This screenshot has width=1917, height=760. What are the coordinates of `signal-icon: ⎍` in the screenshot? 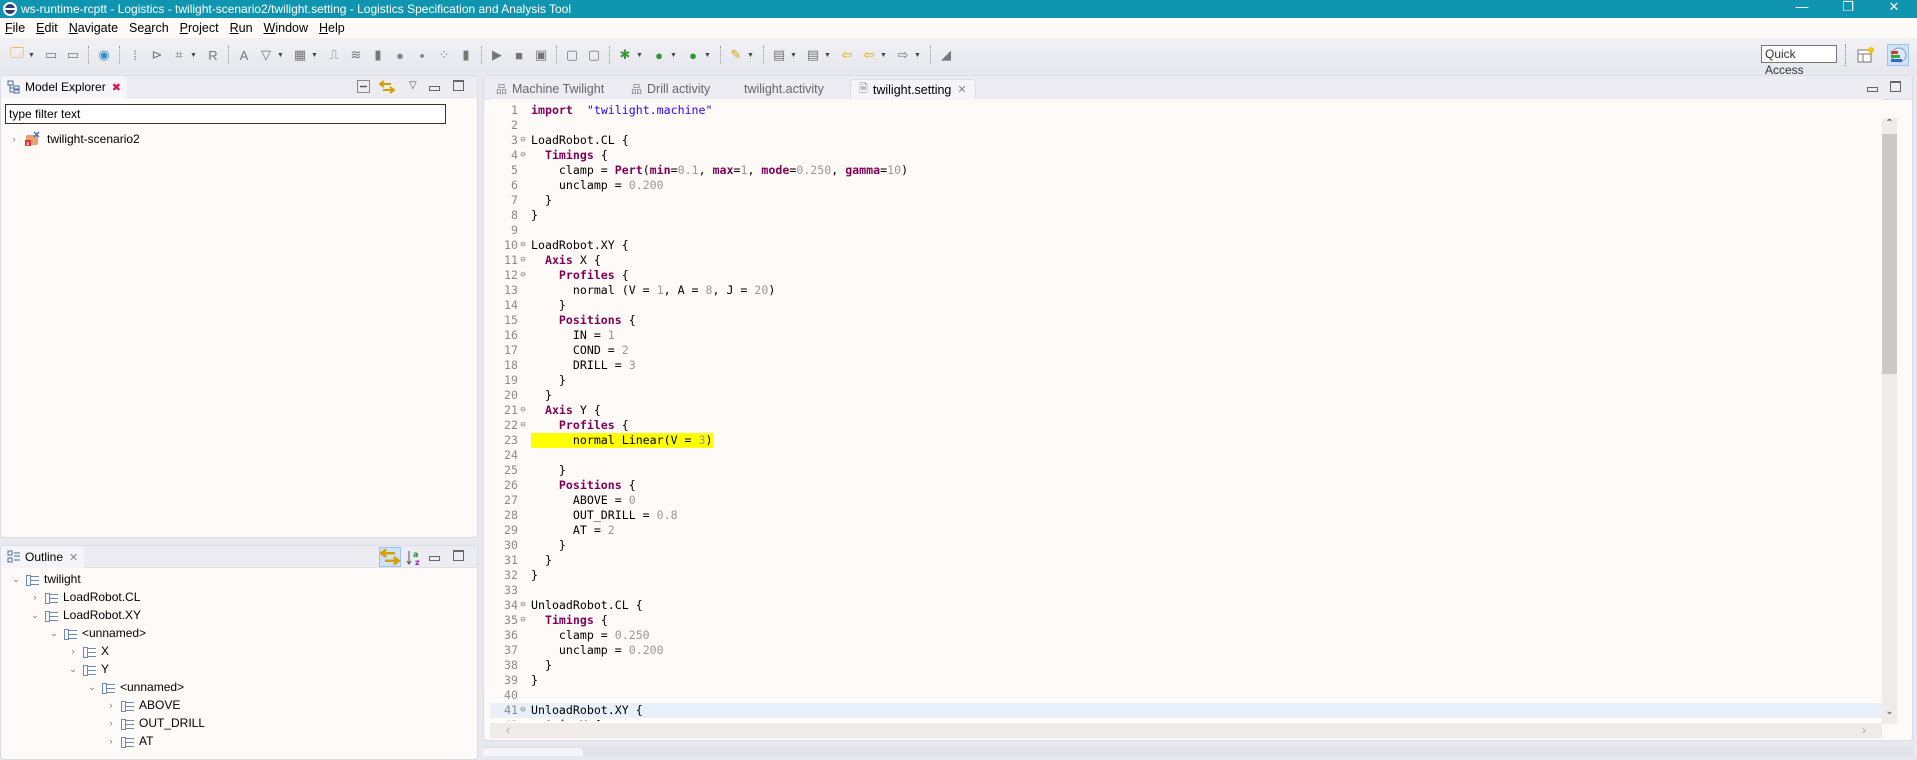 It's located at (334, 55).